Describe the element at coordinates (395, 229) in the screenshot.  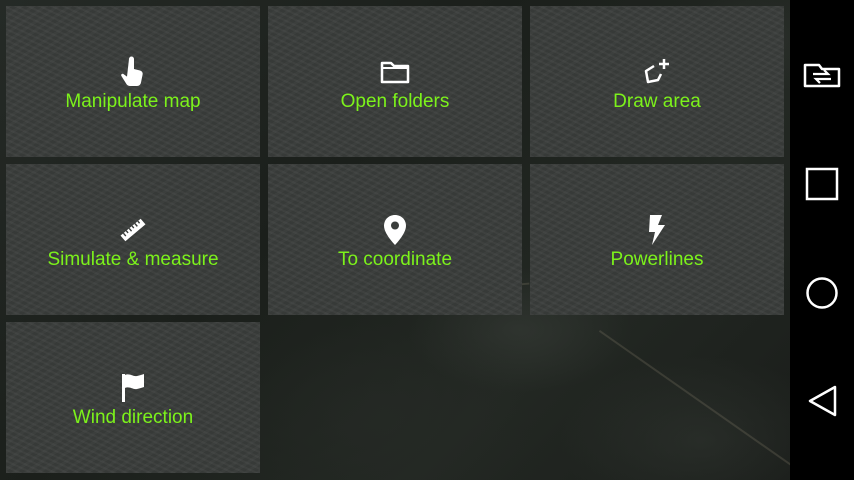
I see `location-pin-icon` at that location.